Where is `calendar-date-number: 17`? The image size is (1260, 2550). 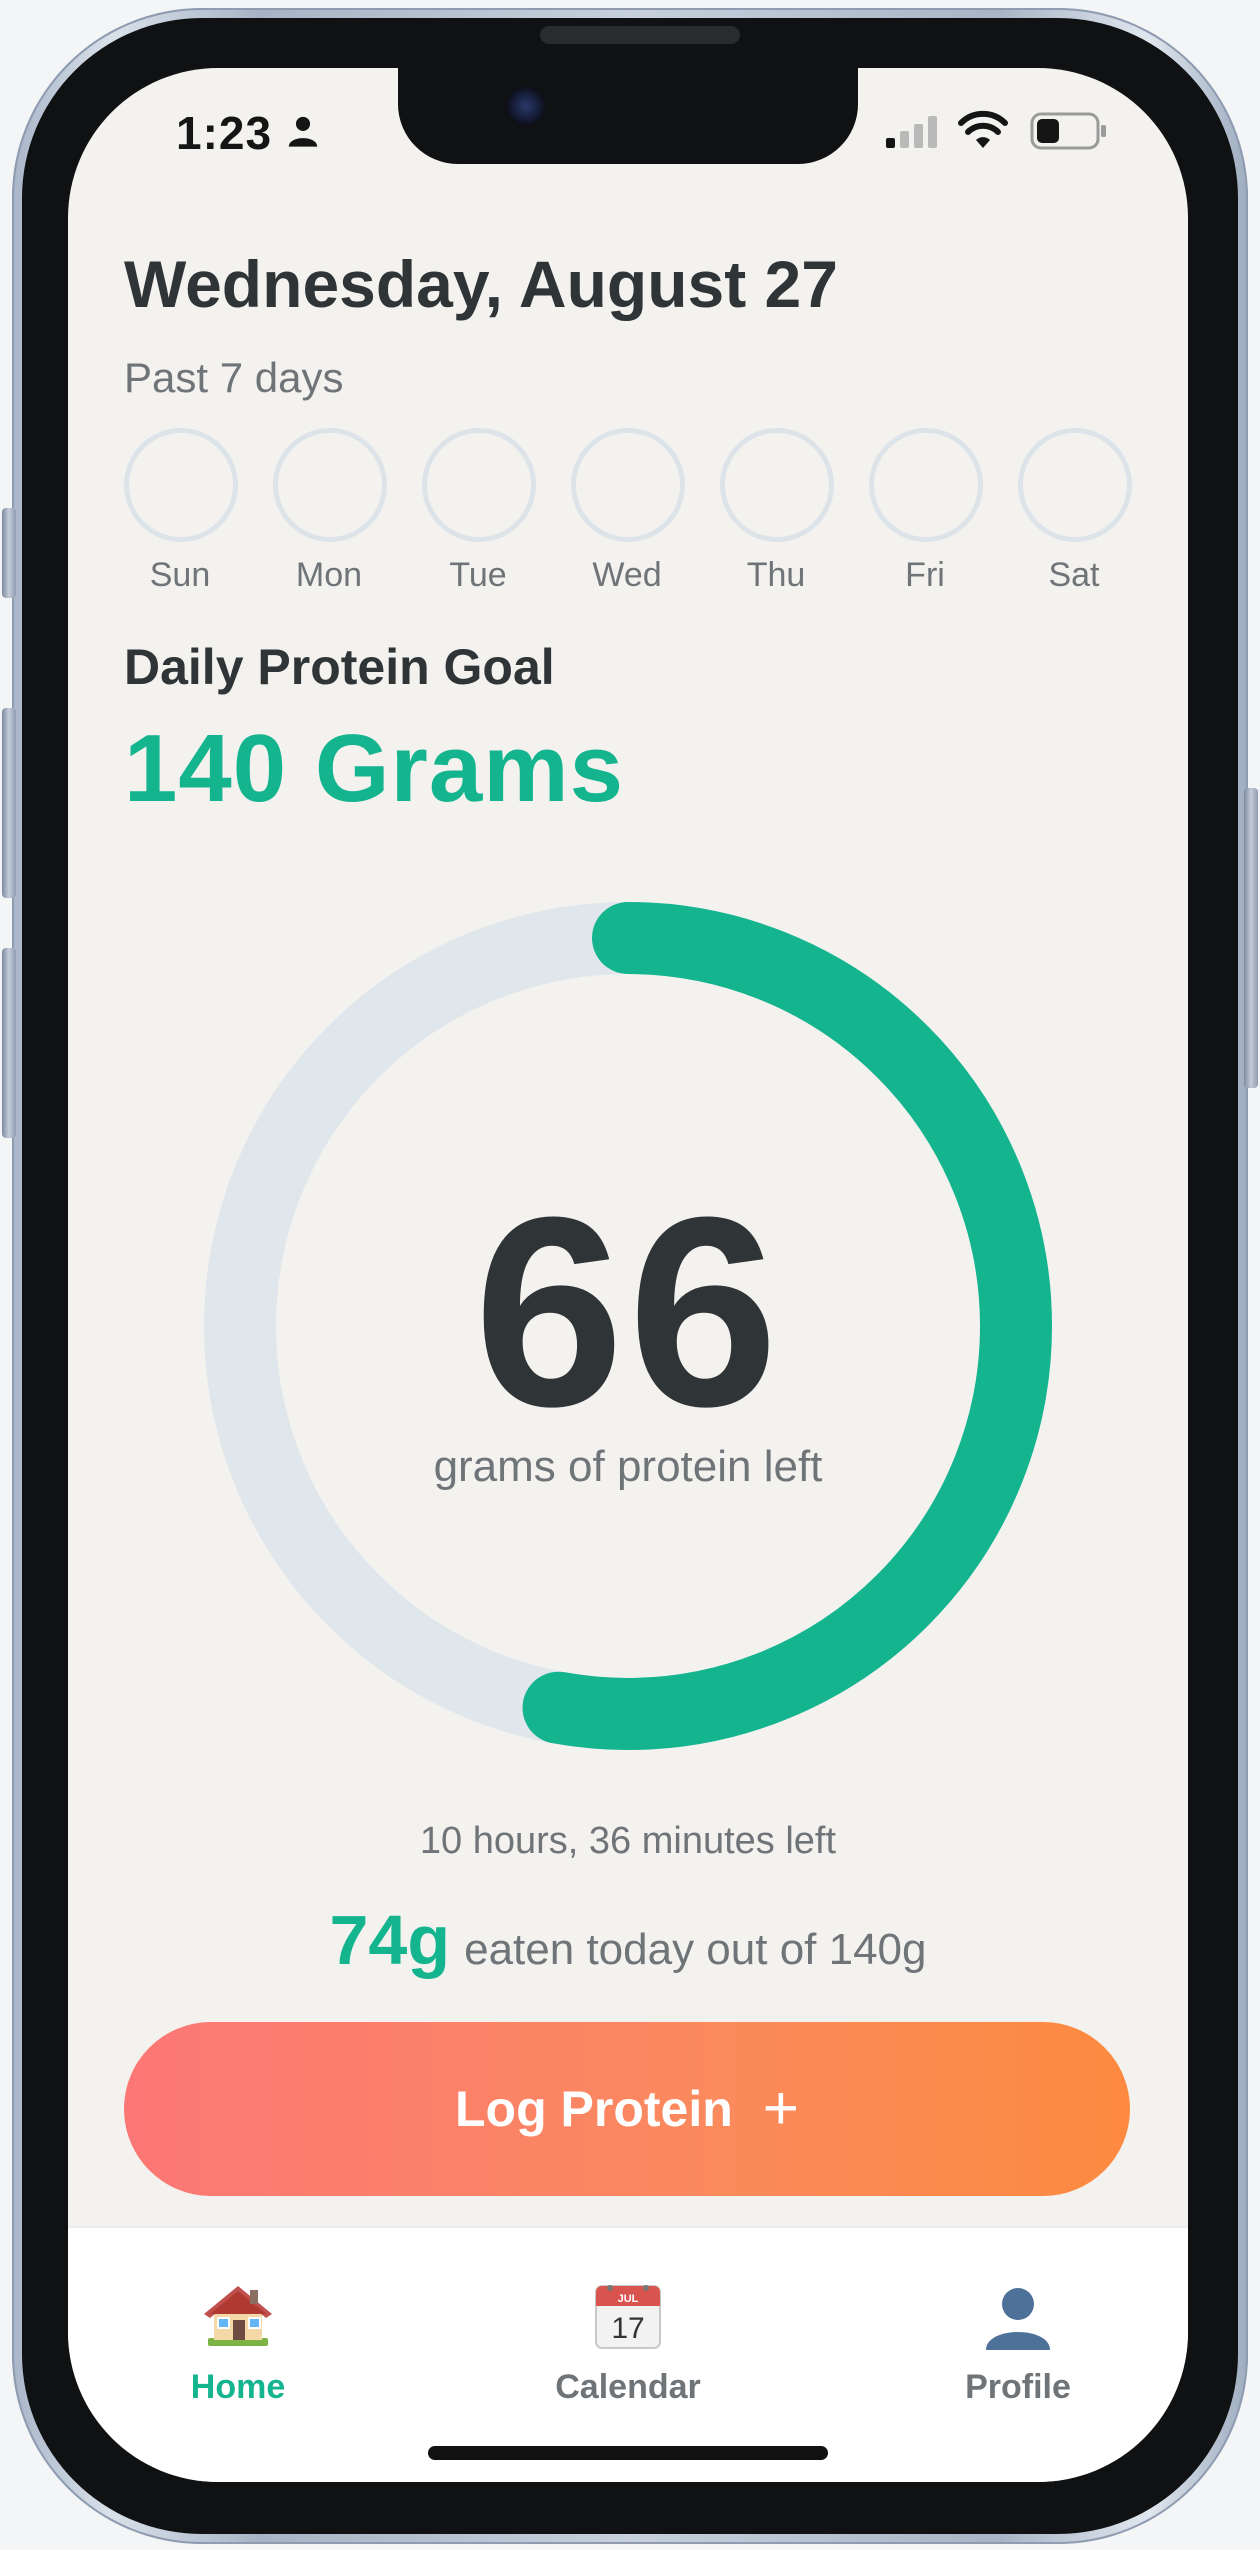
calendar-date-number: 17 is located at coordinates (627, 2328).